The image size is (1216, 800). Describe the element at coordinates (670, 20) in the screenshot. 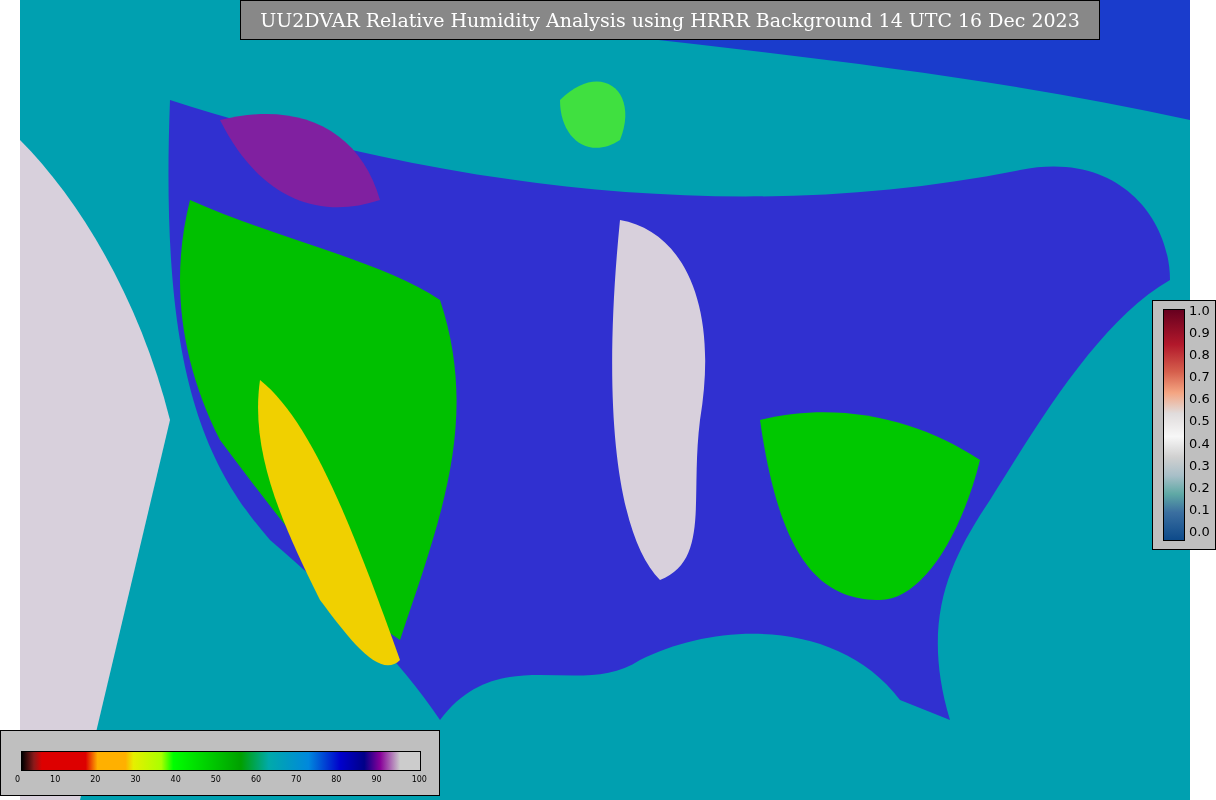

I see `map-title: UU2DVAR Relative Humidity Analysis using HRRR Background 14 UTC 16 Dec 2023` at that location.